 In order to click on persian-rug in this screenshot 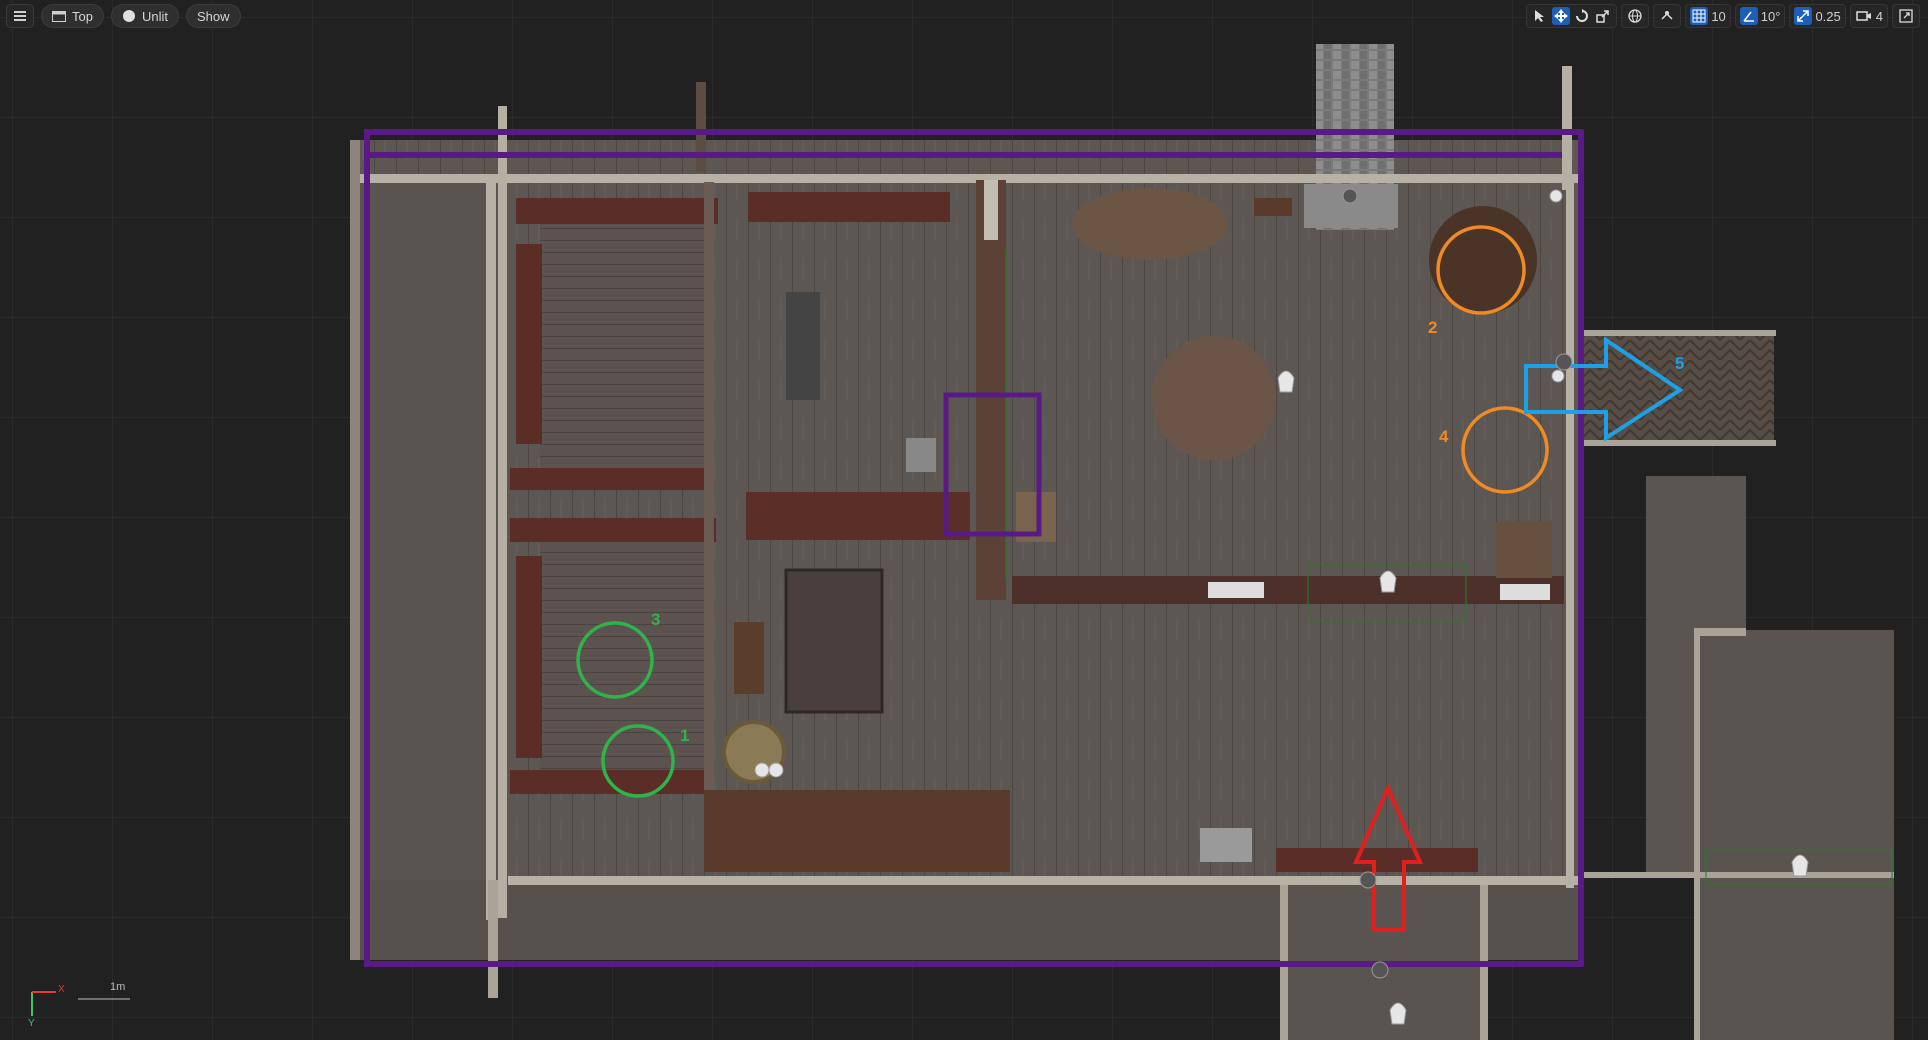, I will do `click(834, 641)`.